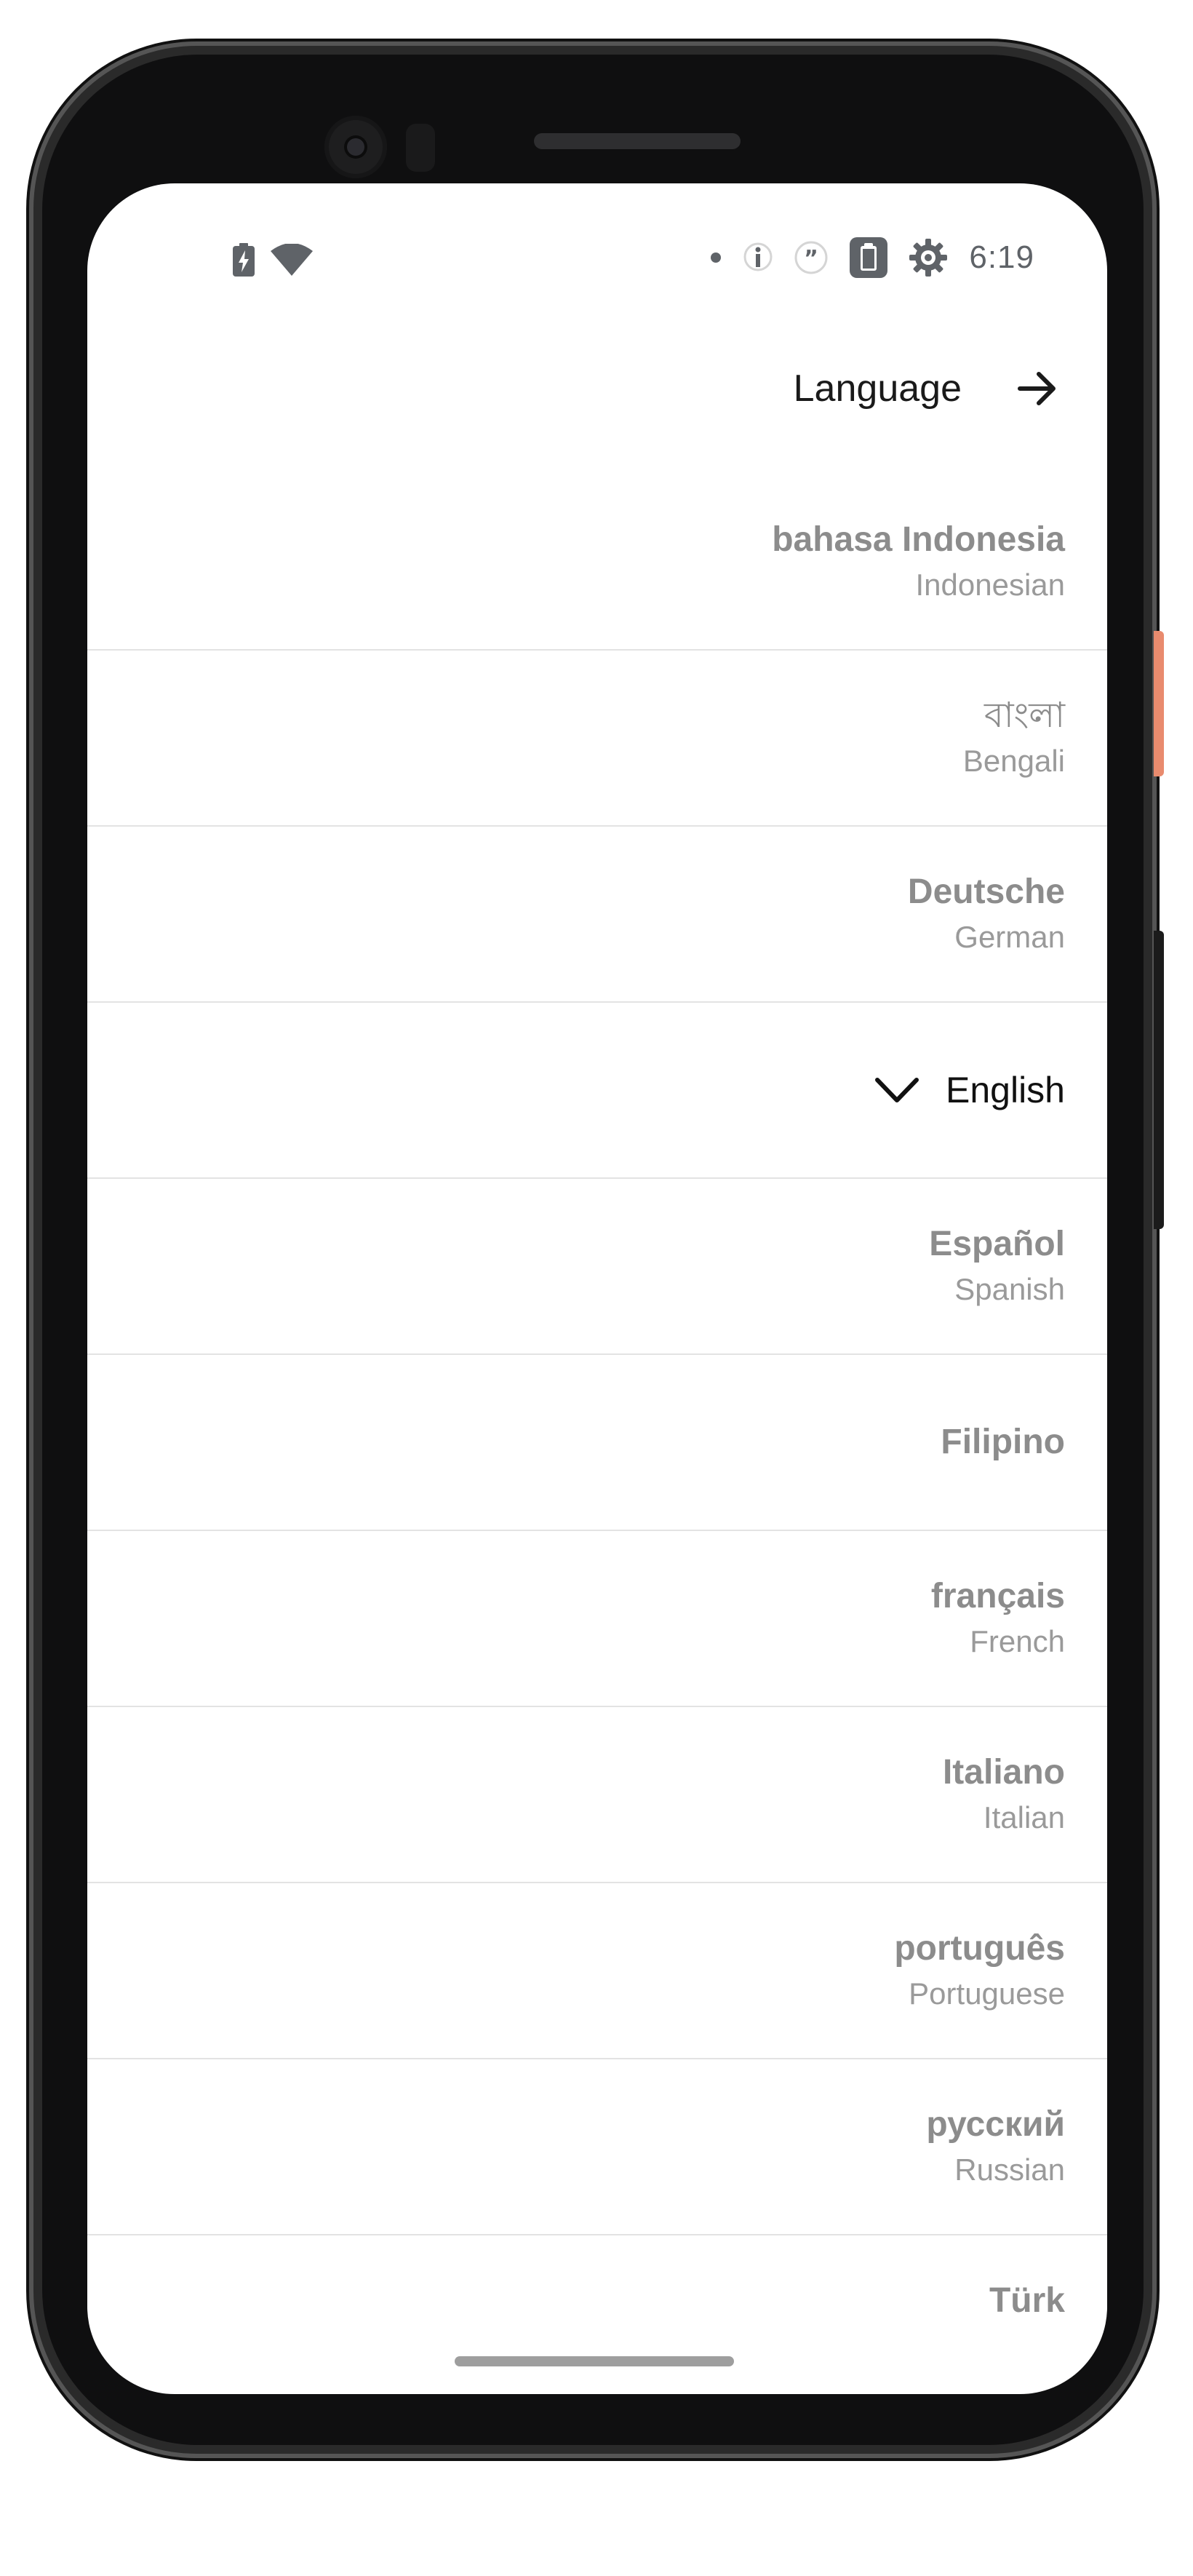 Image resolution: width=1193 pixels, height=2576 pixels. What do you see at coordinates (997, 1596) in the screenshot?
I see `language-native-name: français` at bounding box center [997, 1596].